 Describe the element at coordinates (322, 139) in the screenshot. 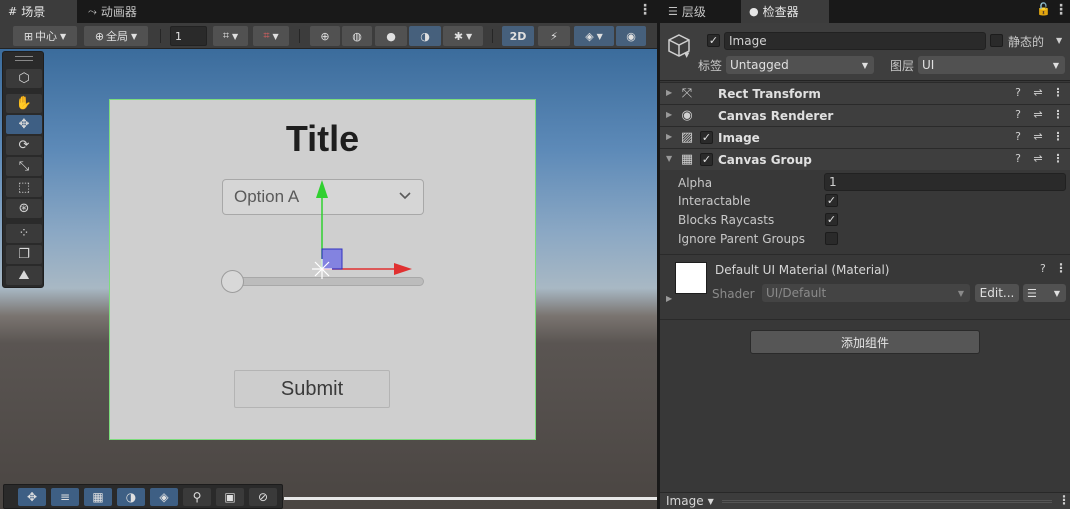

I see `ui-title-text: Title` at that location.